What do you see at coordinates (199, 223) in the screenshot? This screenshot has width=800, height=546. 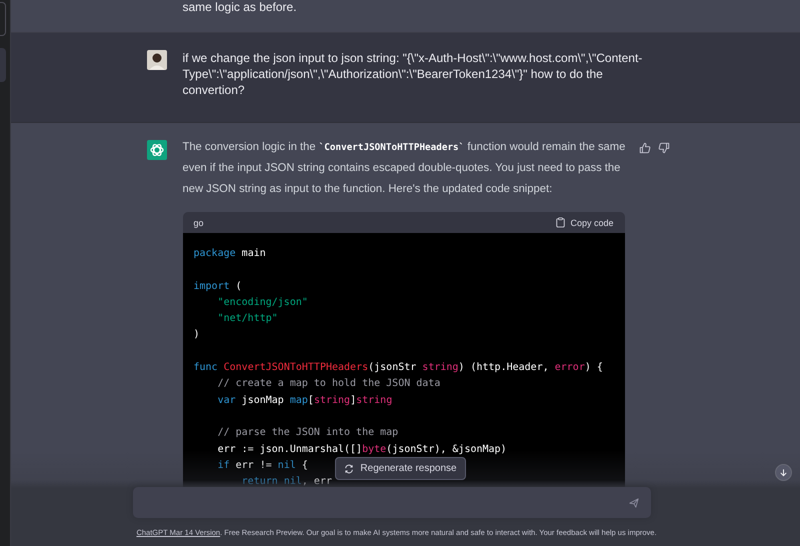 I see `language-label: go` at bounding box center [199, 223].